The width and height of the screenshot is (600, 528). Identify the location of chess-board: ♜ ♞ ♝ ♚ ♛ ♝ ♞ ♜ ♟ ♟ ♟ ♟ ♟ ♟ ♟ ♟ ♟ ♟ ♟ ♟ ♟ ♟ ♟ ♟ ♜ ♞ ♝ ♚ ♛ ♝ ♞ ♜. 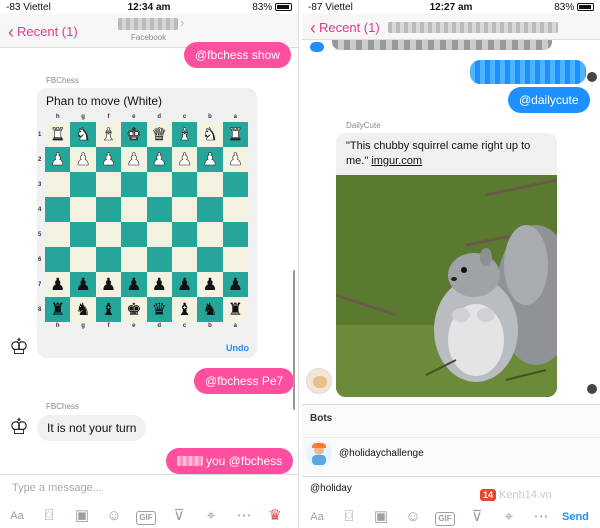
(146, 222).